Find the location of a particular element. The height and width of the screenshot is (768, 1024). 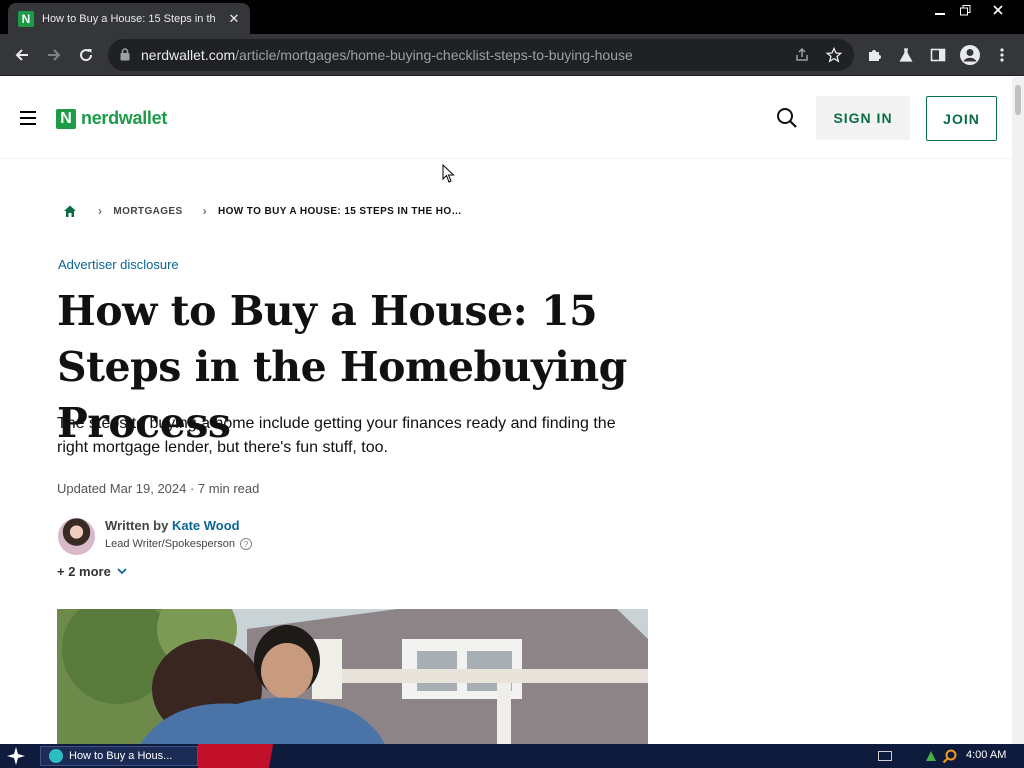

join-button: JOIN is located at coordinates (961, 118).